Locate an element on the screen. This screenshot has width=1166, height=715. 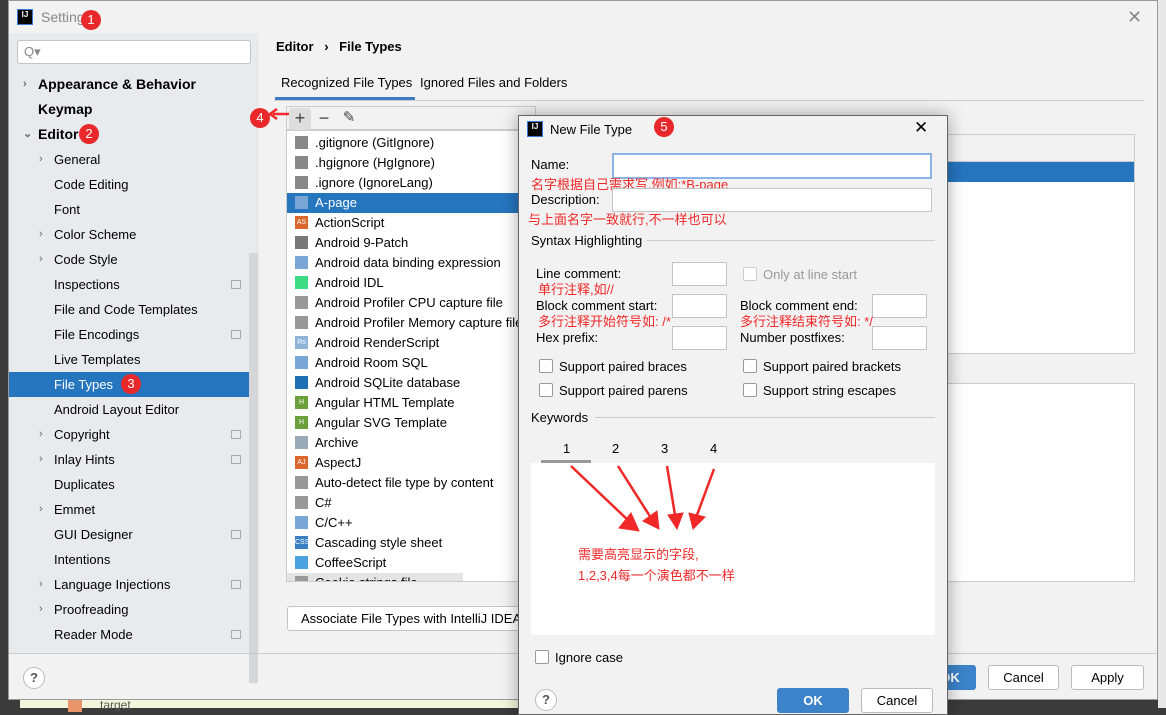
remove-file-type-button: − is located at coordinates (324, 119).